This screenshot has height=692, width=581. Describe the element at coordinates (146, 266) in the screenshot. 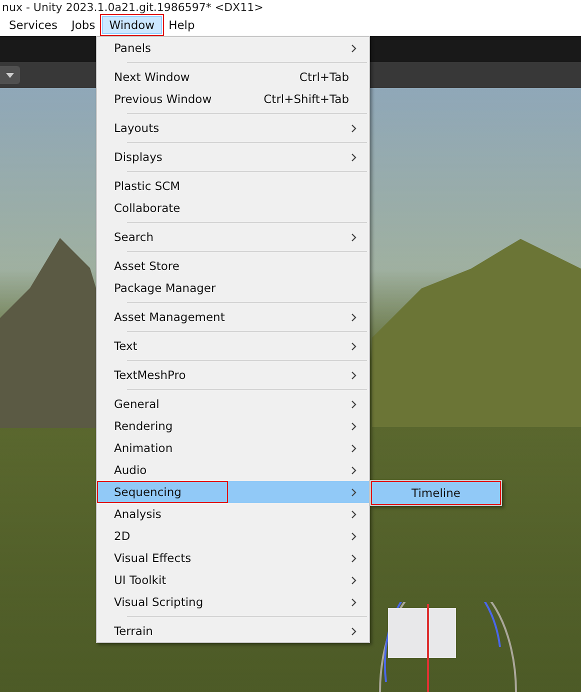

I see `menu-item-label: Asset Store` at that location.